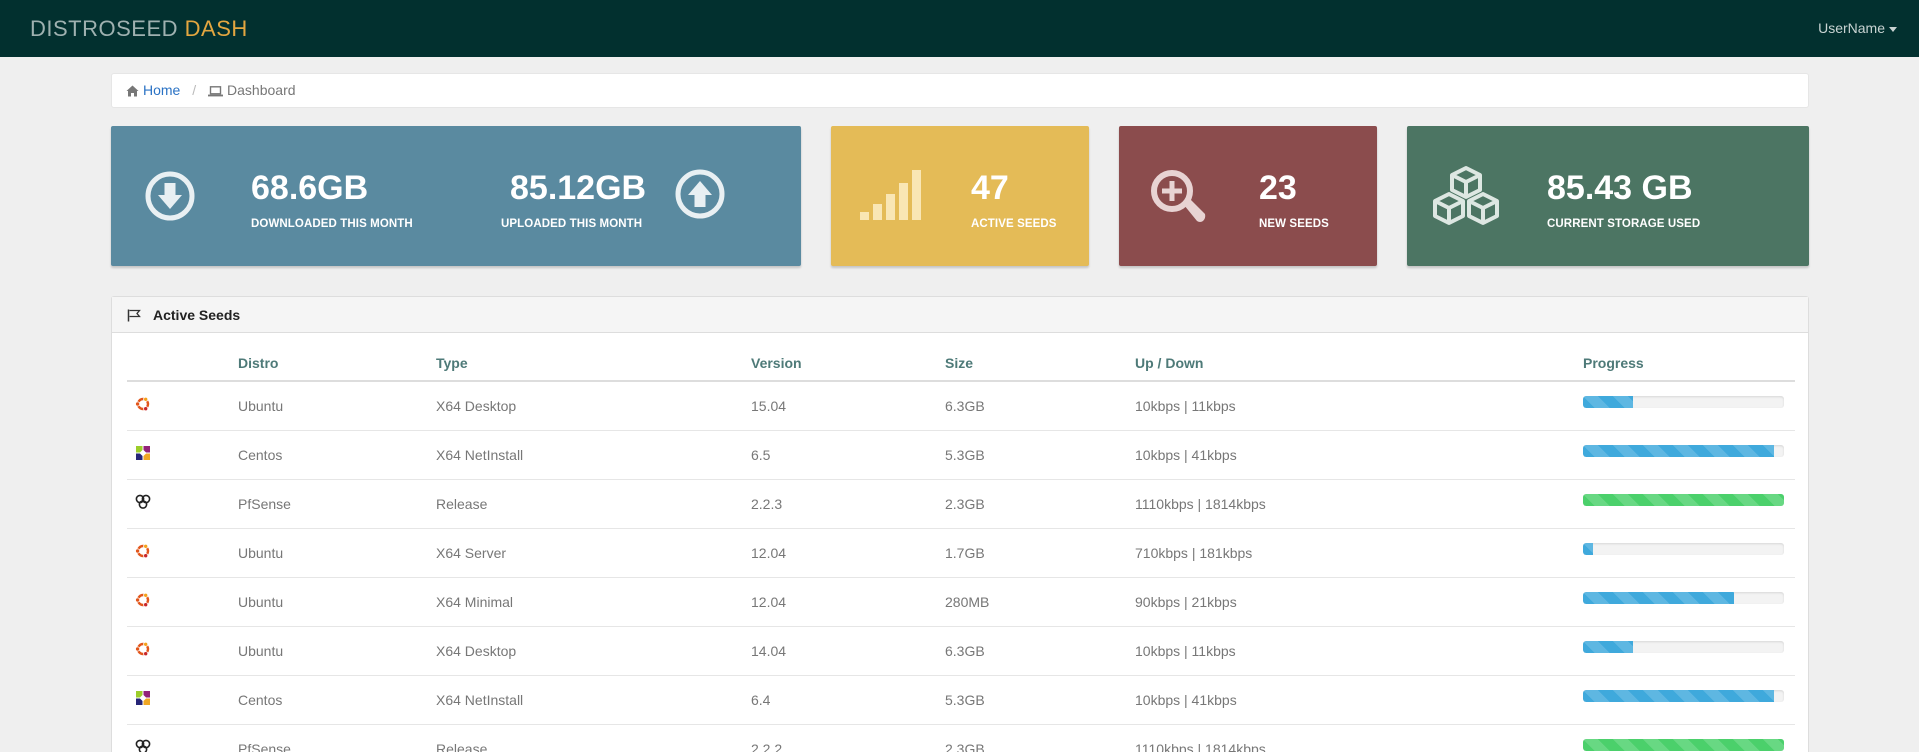 The width and height of the screenshot is (1919, 752). What do you see at coordinates (161, 90) in the screenshot?
I see `breadcrumb-home-link: Home` at bounding box center [161, 90].